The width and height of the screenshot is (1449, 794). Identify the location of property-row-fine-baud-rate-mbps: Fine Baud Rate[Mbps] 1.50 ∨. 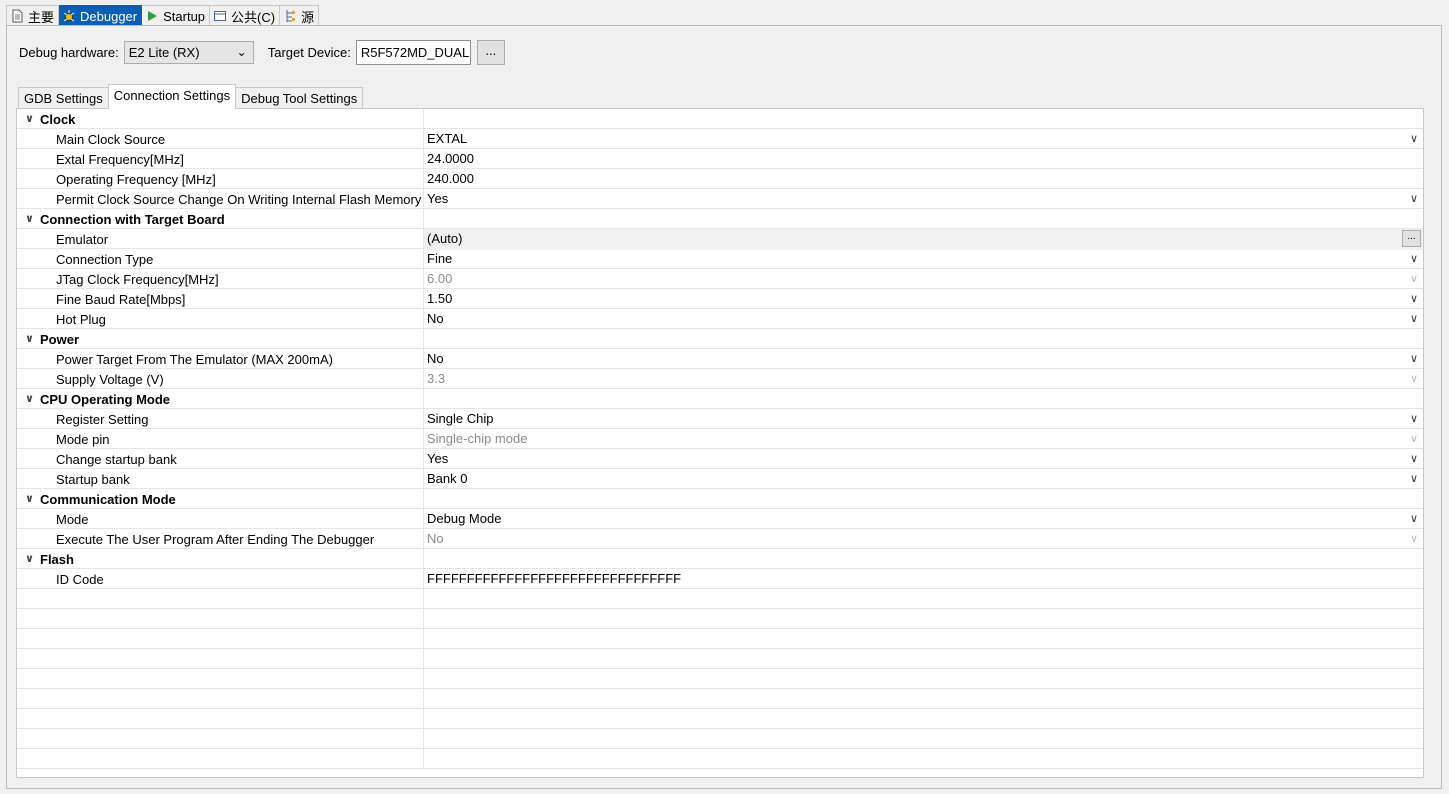
(720, 299).